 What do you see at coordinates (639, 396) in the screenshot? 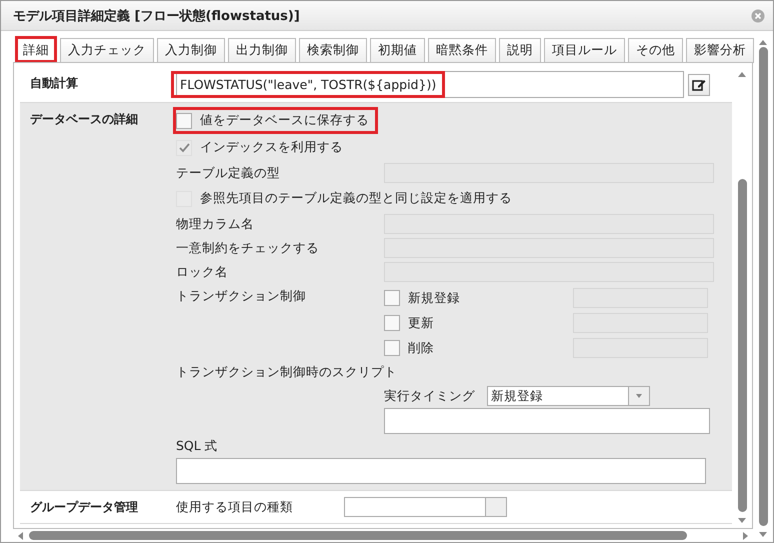
I see `caret-icon` at bounding box center [639, 396].